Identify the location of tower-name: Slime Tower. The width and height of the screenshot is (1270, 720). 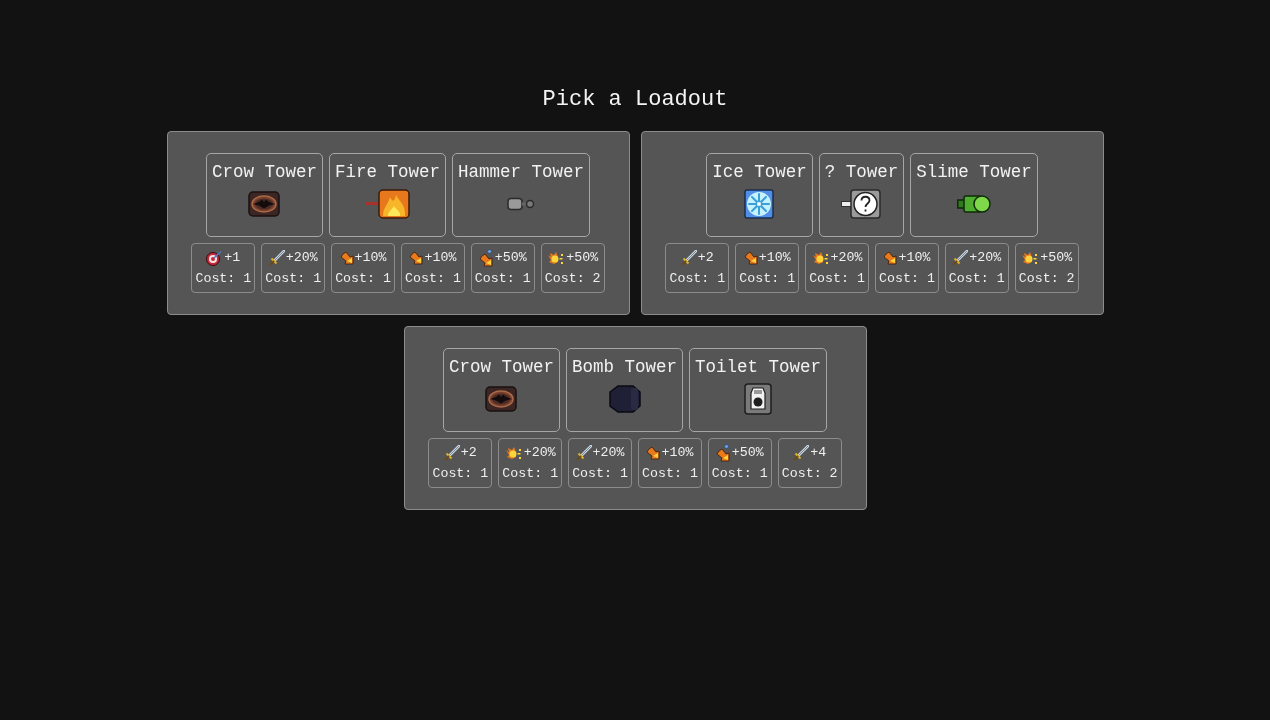
(974, 172).